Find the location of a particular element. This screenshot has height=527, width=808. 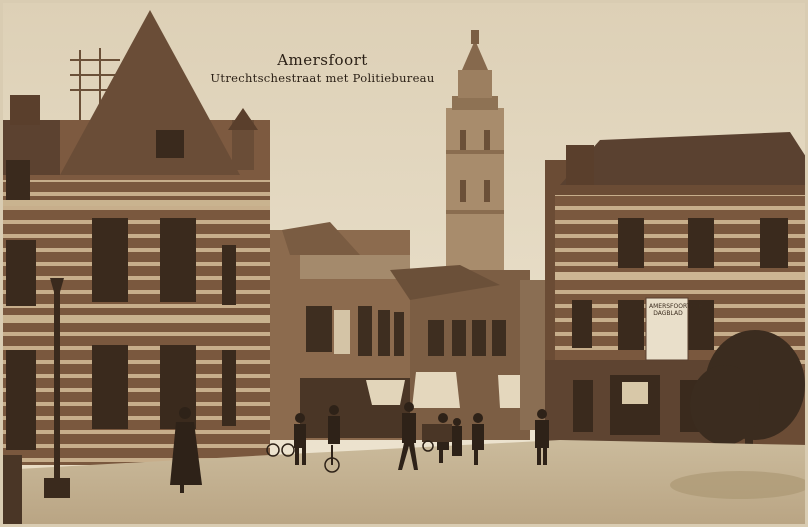

caption-city: Amersfoort is located at coordinates (322, 60).